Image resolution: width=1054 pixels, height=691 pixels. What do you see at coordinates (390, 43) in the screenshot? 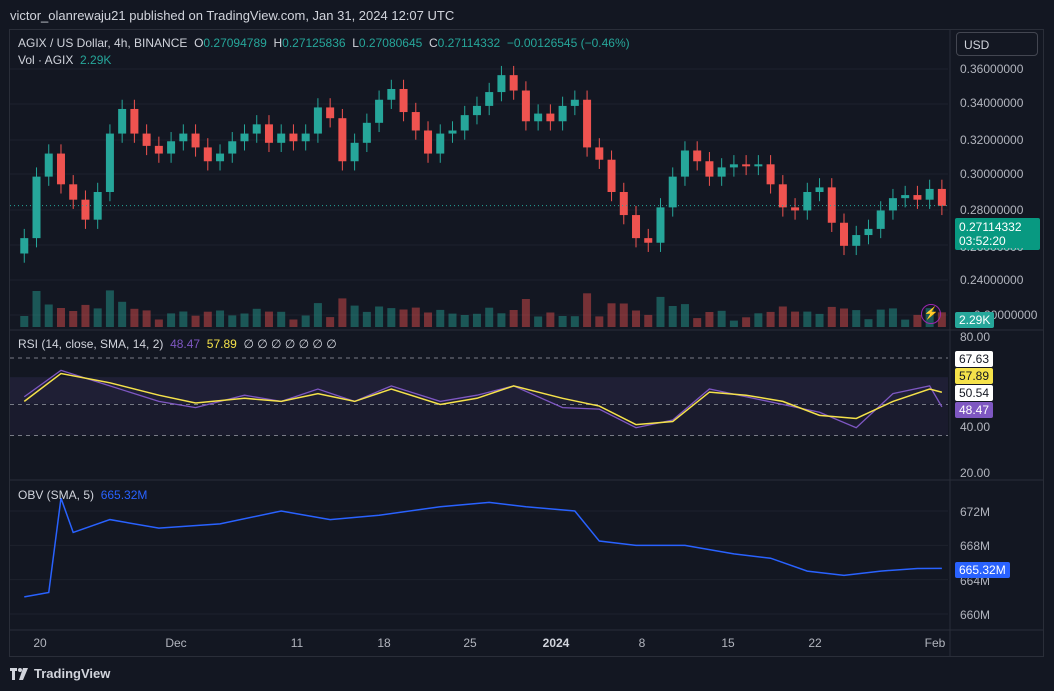
I see `low-value: 0.27080645` at bounding box center [390, 43].